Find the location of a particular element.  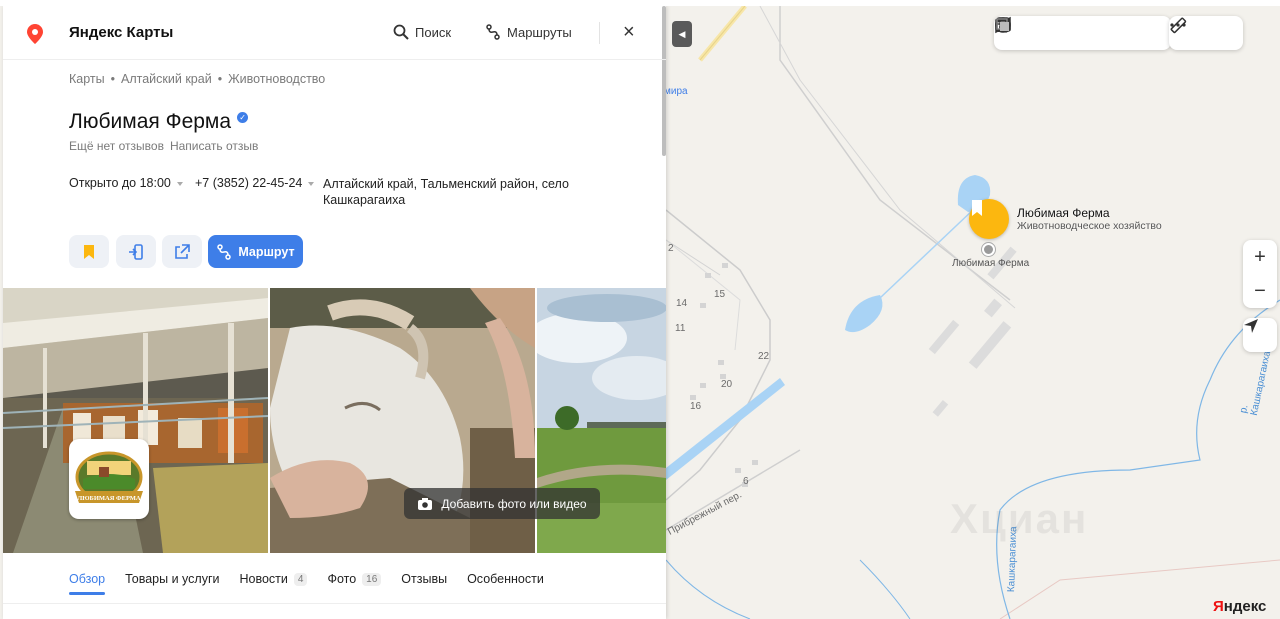

routes-button: Маршруты is located at coordinates (528, 32).